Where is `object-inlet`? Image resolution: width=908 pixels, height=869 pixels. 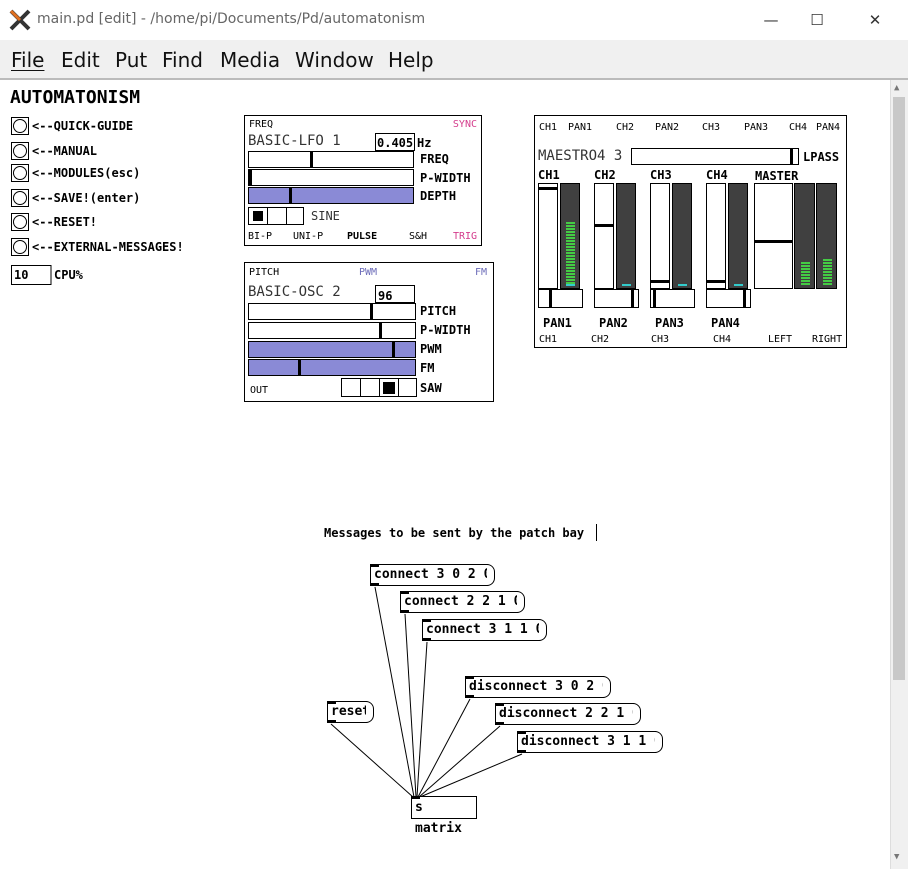 object-inlet is located at coordinates (416, 797).